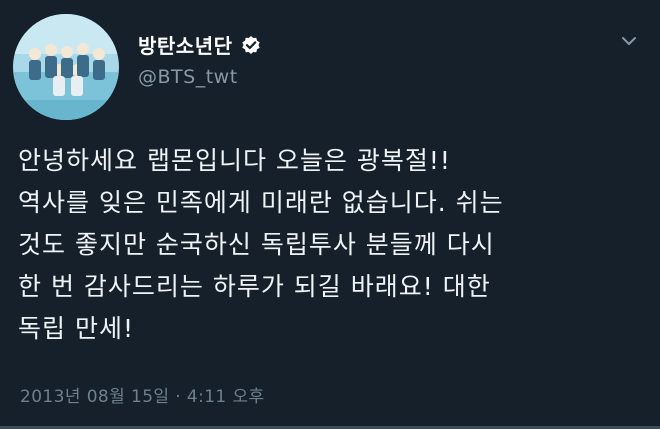 The image size is (660, 429). What do you see at coordinates (256, 244) in the screenshot?
I see `tweet-text-line: 것도 좋지만 순국하신 독립투사 분들께 다시` at bounding box center [256, 244].